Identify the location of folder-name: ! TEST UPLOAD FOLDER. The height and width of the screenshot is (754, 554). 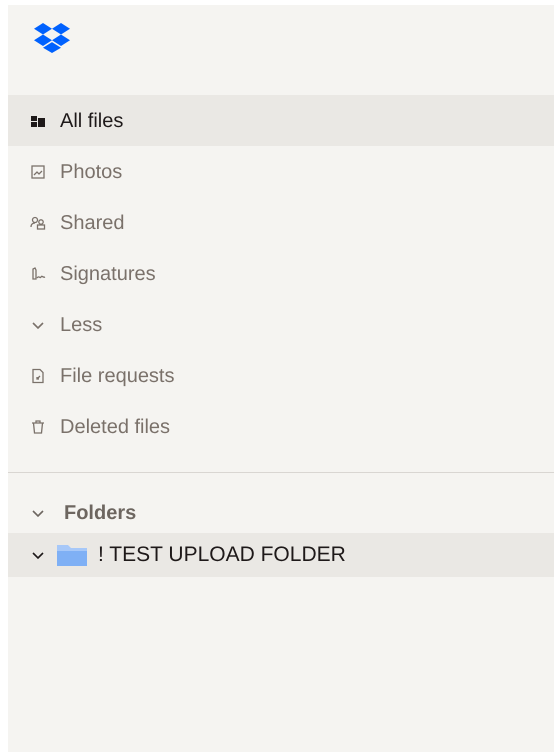
(222, 555).